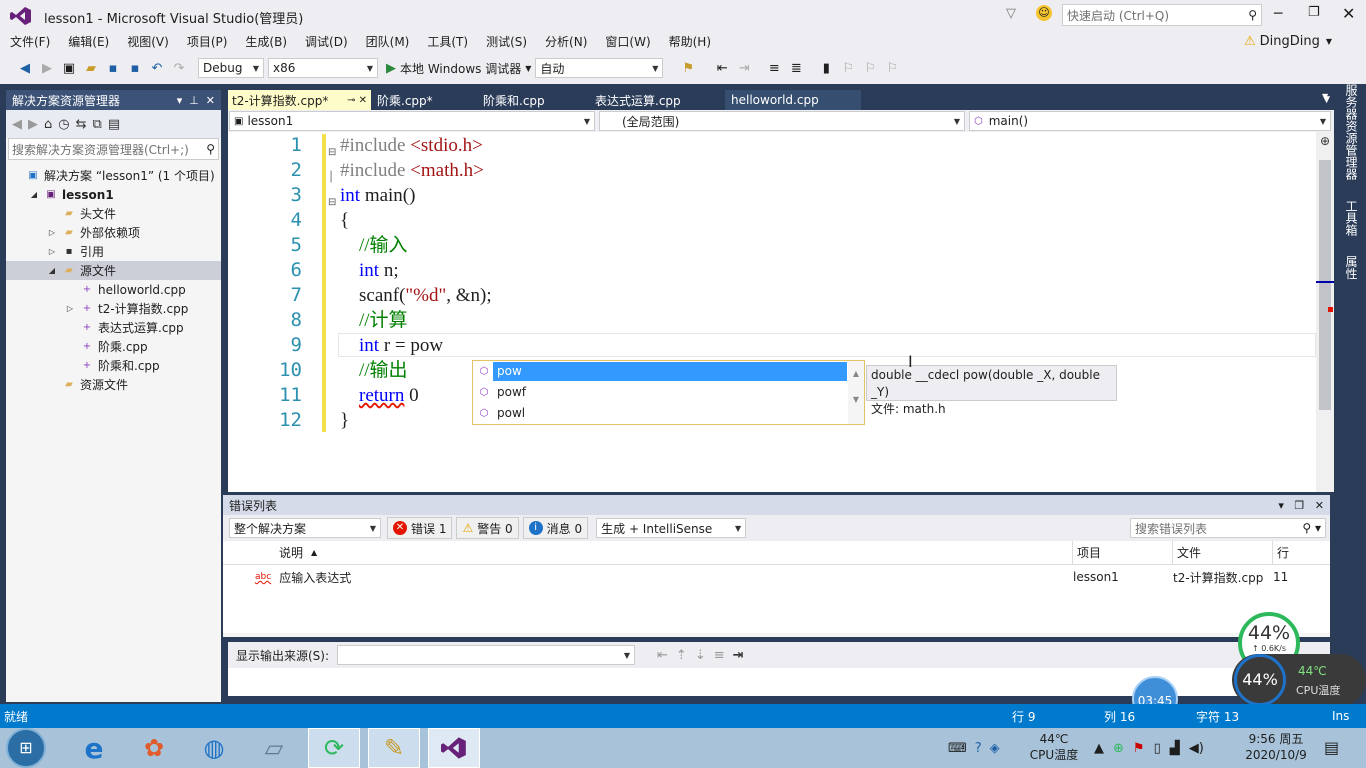  I want to click on vertical-scrollbar: ⊕, so click(1325, 312).